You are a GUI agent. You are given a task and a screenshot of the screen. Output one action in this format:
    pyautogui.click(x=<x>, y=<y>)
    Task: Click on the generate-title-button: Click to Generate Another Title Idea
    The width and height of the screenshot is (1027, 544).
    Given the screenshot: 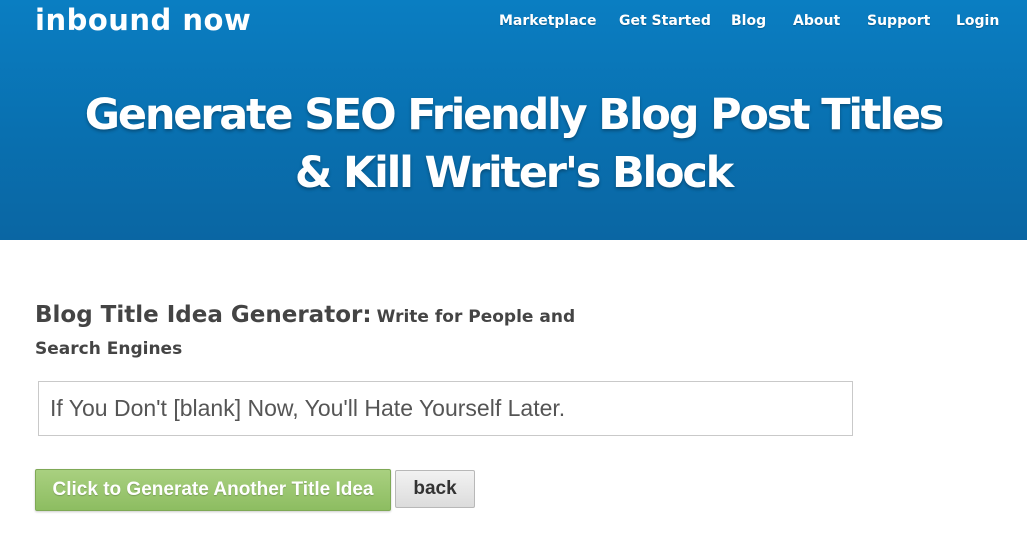 What is the action you would take?
    pyautogui.click(x=213, y=490)
    